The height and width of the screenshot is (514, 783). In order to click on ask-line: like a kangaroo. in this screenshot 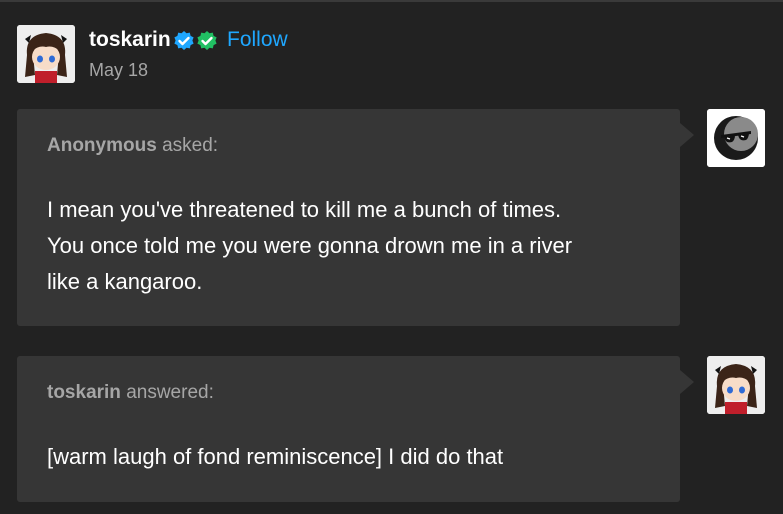, I will do `click(125, 281)`.